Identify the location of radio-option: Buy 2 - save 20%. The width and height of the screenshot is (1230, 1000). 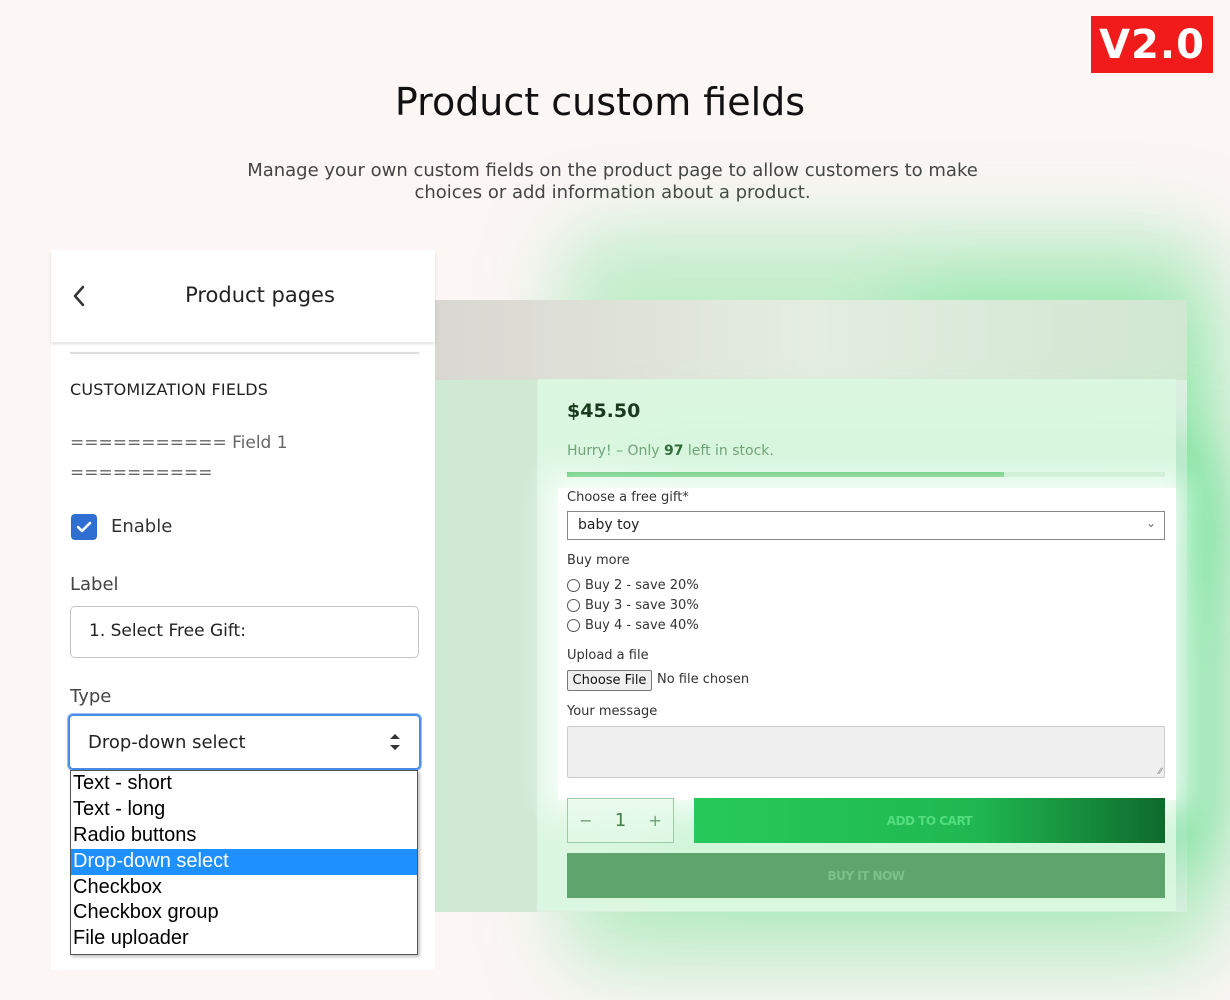
(633, 585).